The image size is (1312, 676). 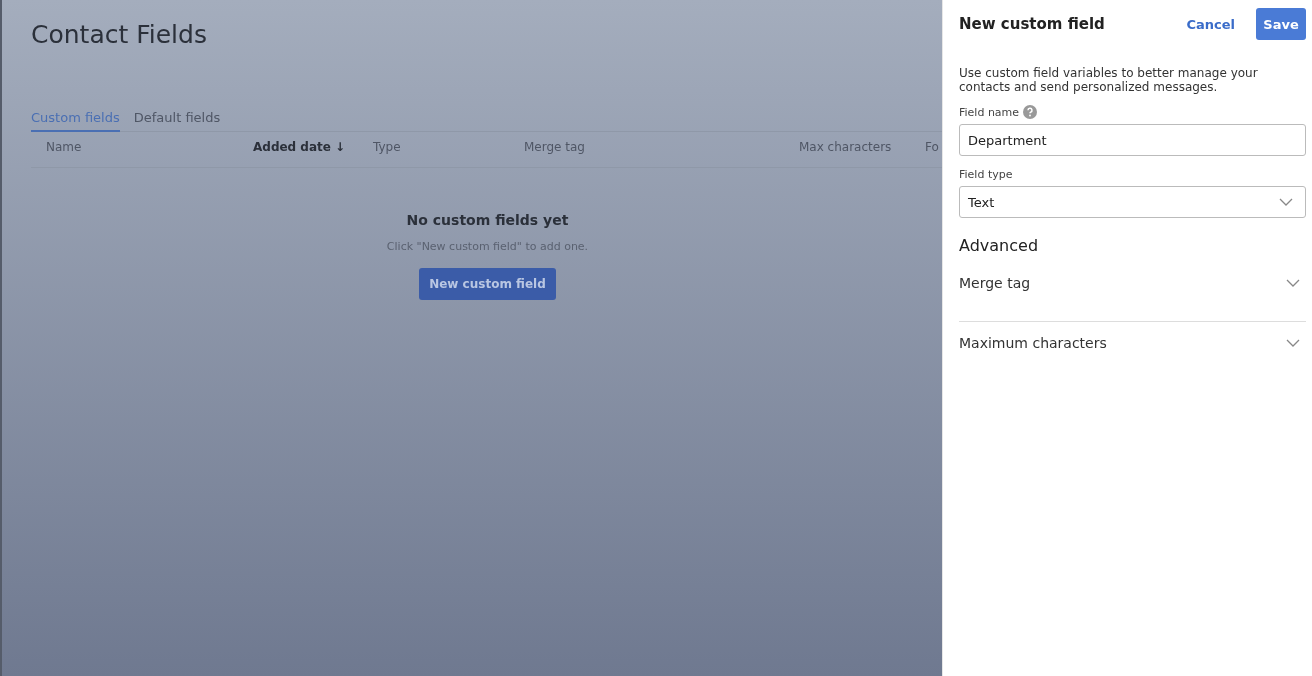 I want to click on tab: Default fields, so click(x=177, y=121).